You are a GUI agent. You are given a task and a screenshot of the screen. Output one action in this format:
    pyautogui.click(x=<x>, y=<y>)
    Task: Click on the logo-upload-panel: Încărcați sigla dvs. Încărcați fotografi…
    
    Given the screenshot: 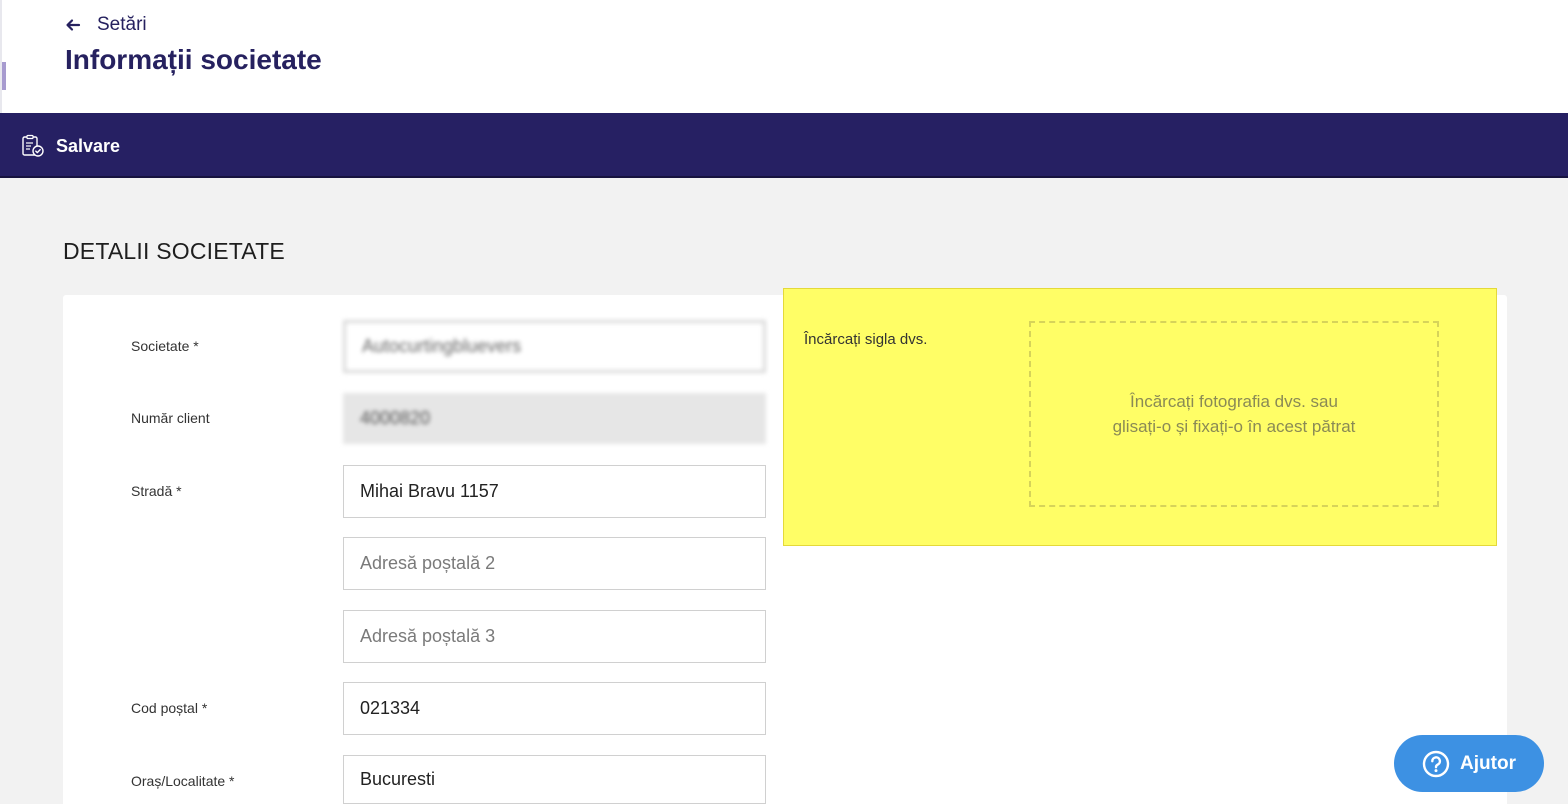 What is the action you would take?
    pyautogui.click(x=1140, y=417)
    